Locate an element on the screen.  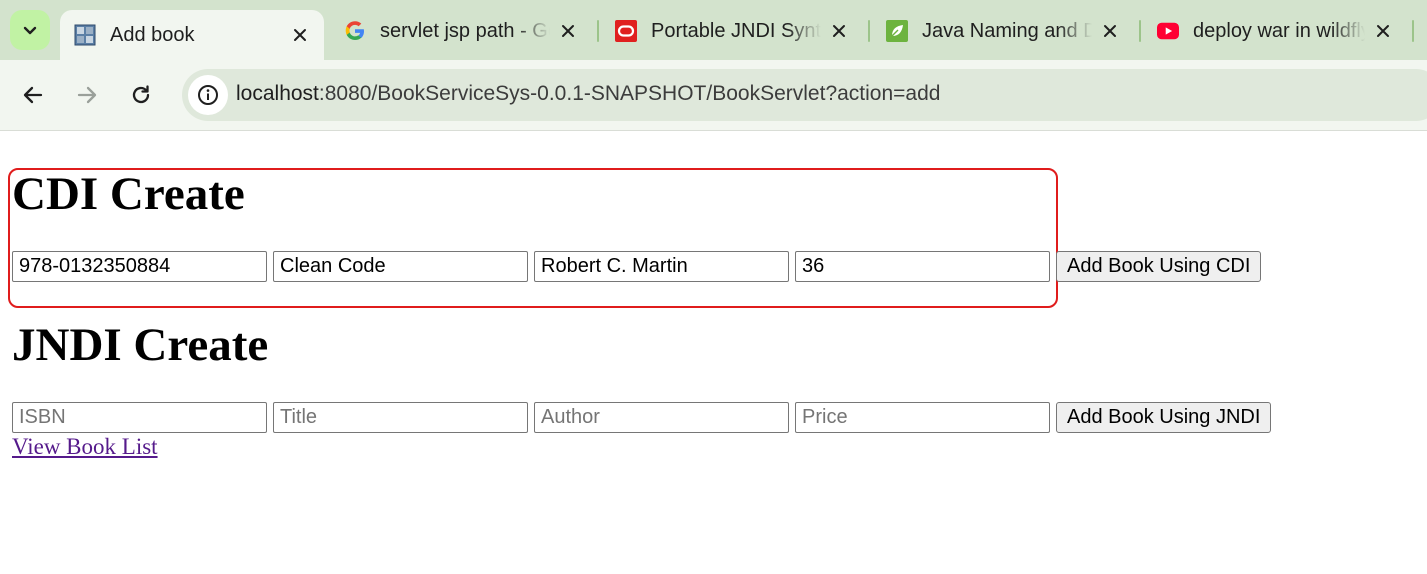
tab-java-naming: Java Naming and Directory is located at coordinates (1003, 31).